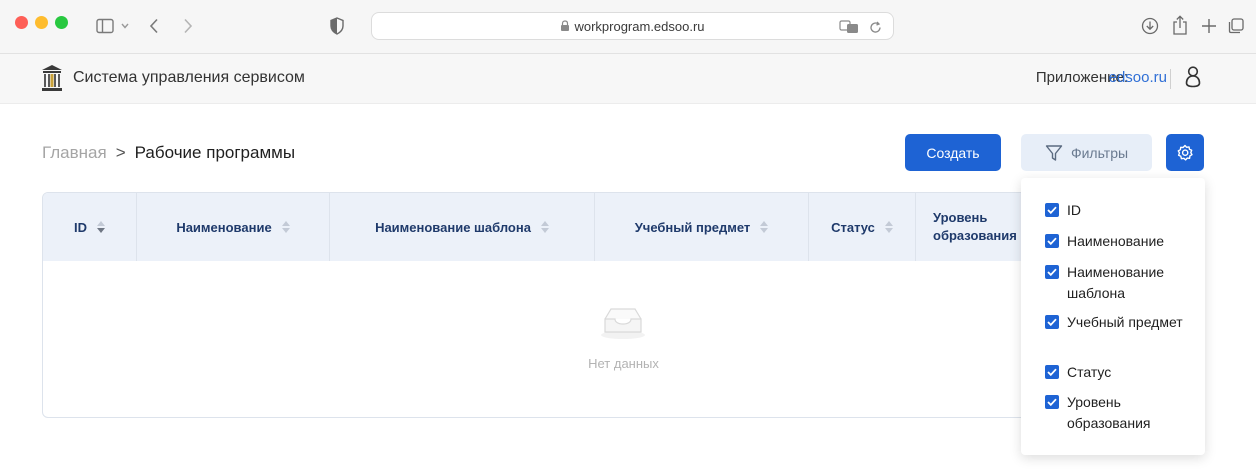 The width and height of the screenshot is (1256, 475). I want to click on reload-icon, so click(875, 27).